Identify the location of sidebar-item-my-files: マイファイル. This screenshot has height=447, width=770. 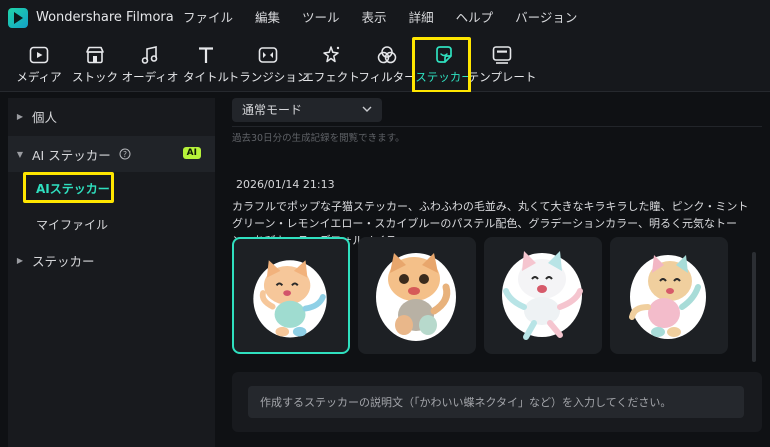
(72, 224).